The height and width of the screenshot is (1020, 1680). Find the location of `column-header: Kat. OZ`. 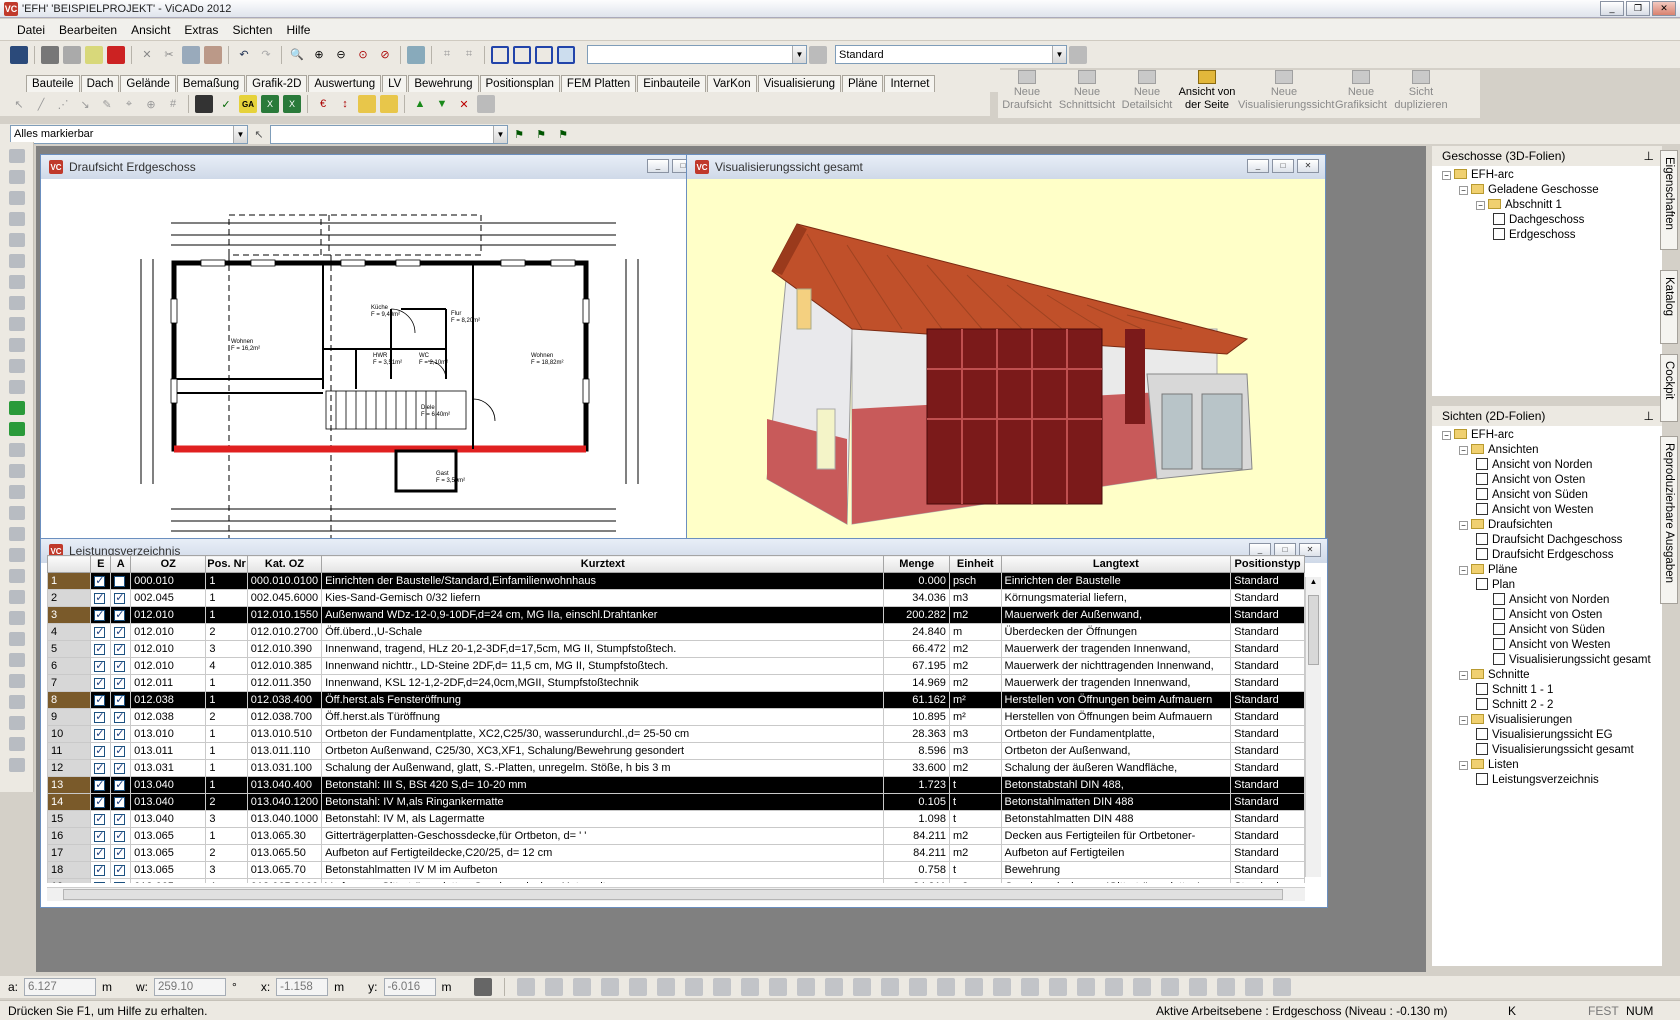

column-header: Kat. OZ is located at coordinates (284, 564).